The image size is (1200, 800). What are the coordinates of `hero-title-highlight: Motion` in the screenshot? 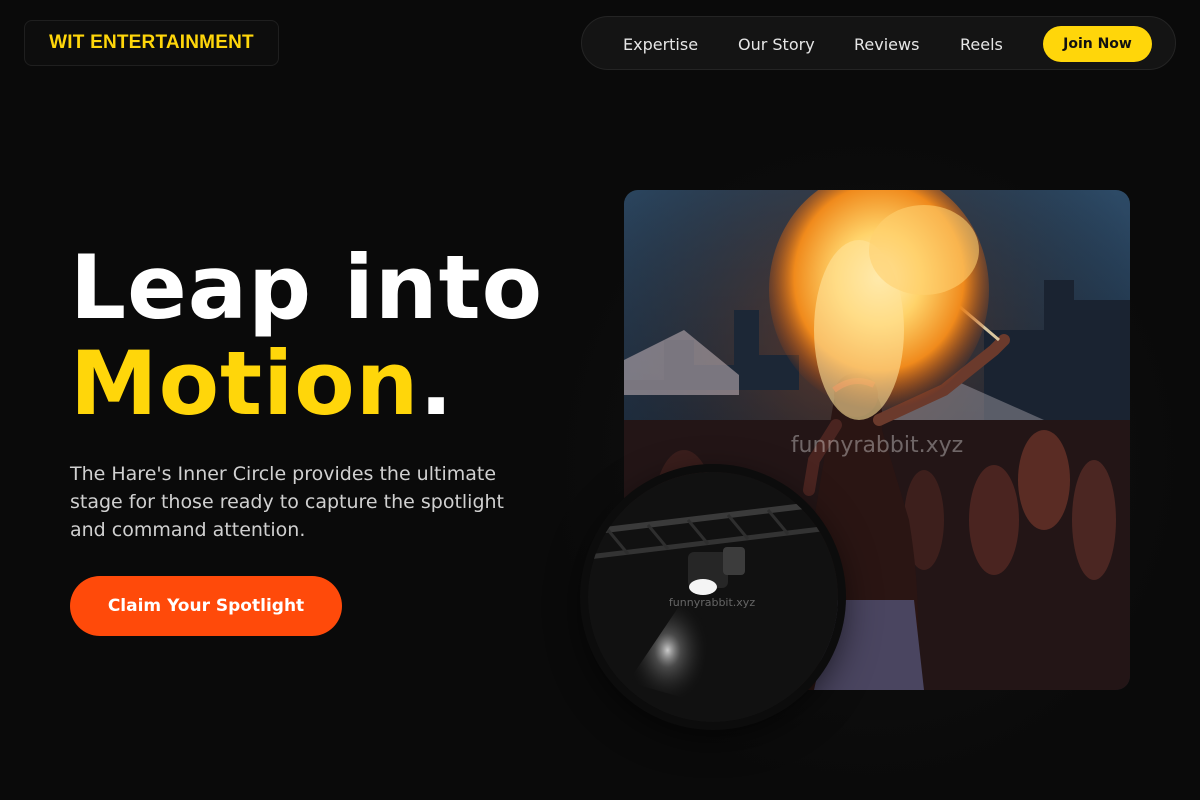 It's located at (245, 383).